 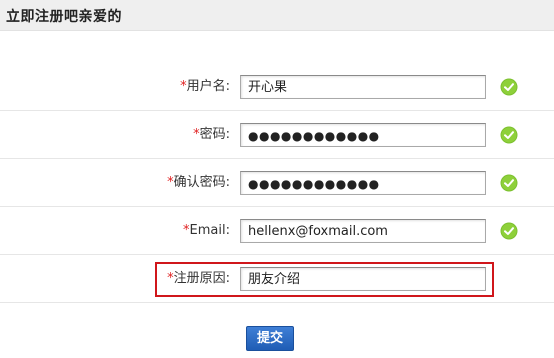 I want to click on password-label-text: 密码:, so click(x=214, y=134).